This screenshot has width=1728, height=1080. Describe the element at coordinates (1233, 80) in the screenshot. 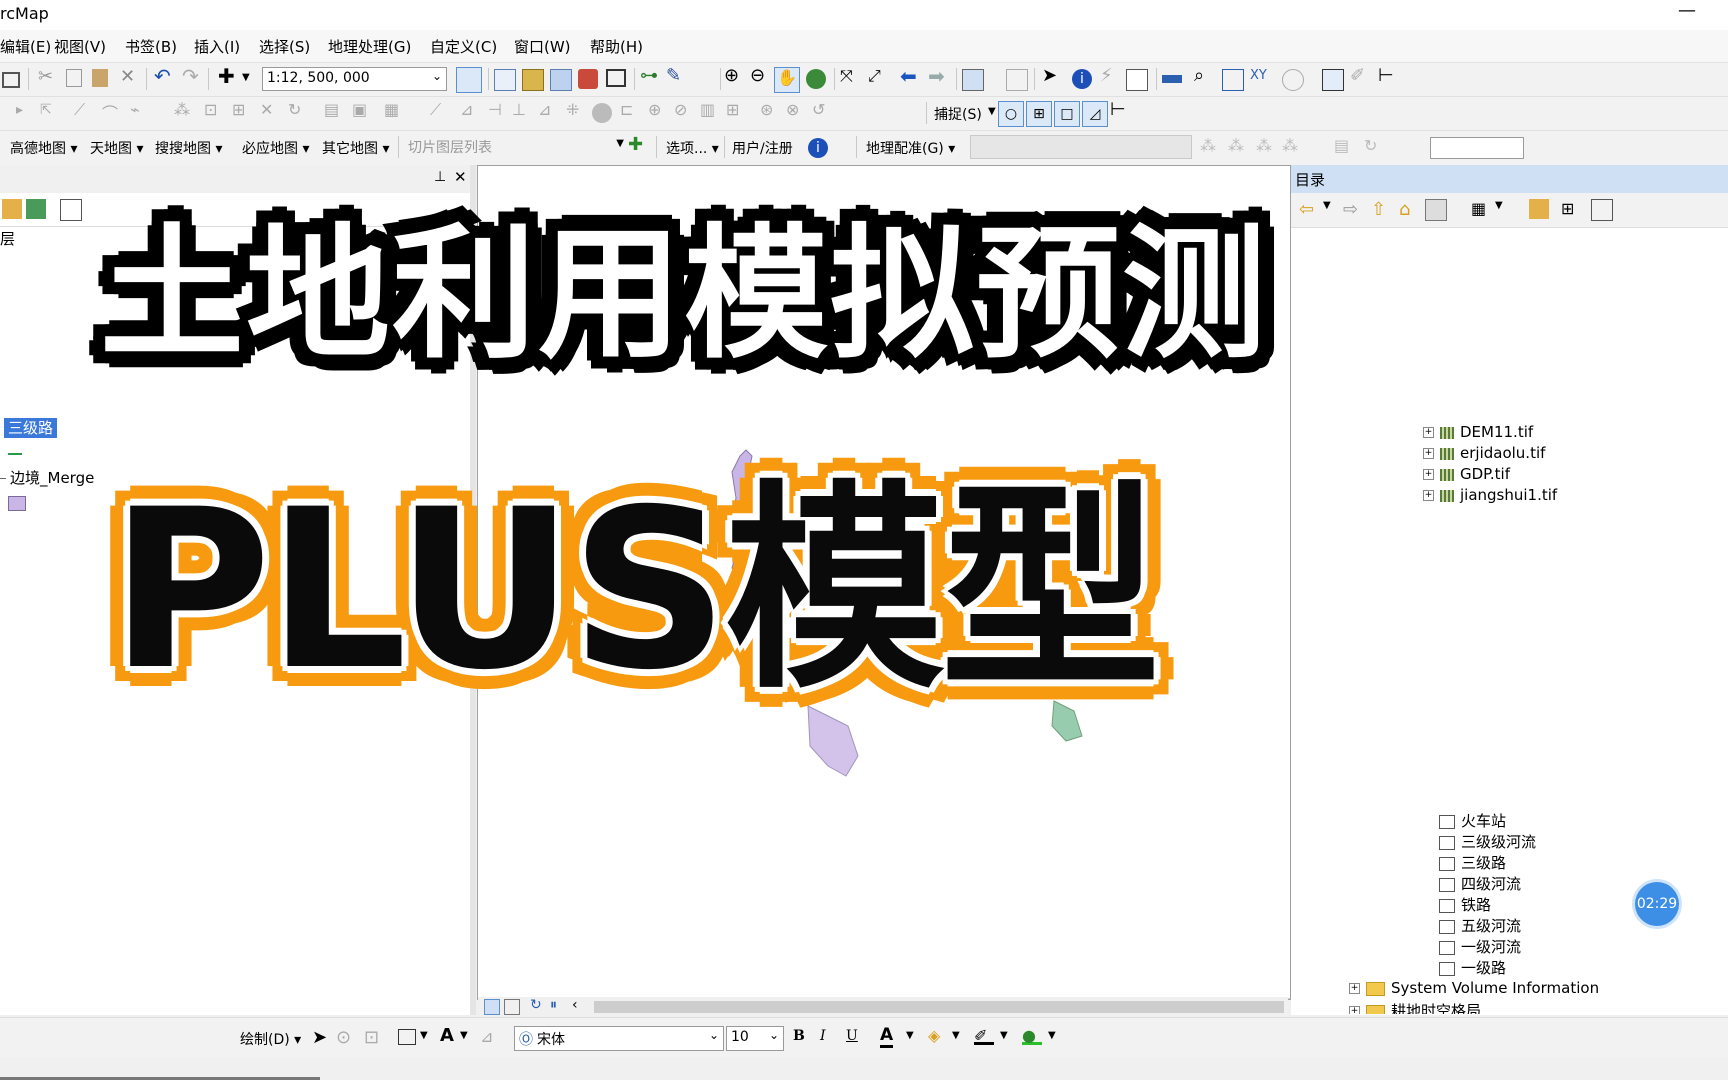

I see `find-route-icon` at that location.